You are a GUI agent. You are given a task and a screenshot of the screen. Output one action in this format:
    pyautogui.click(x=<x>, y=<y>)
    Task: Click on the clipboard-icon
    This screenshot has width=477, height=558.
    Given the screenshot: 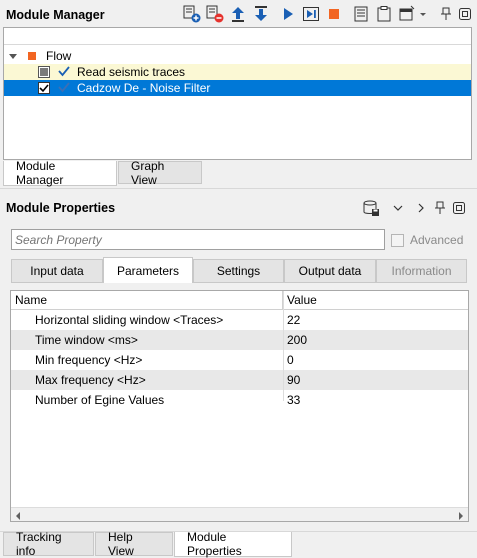 What is the action you would take?
    pyautogui.click(x=384, y=14)
    